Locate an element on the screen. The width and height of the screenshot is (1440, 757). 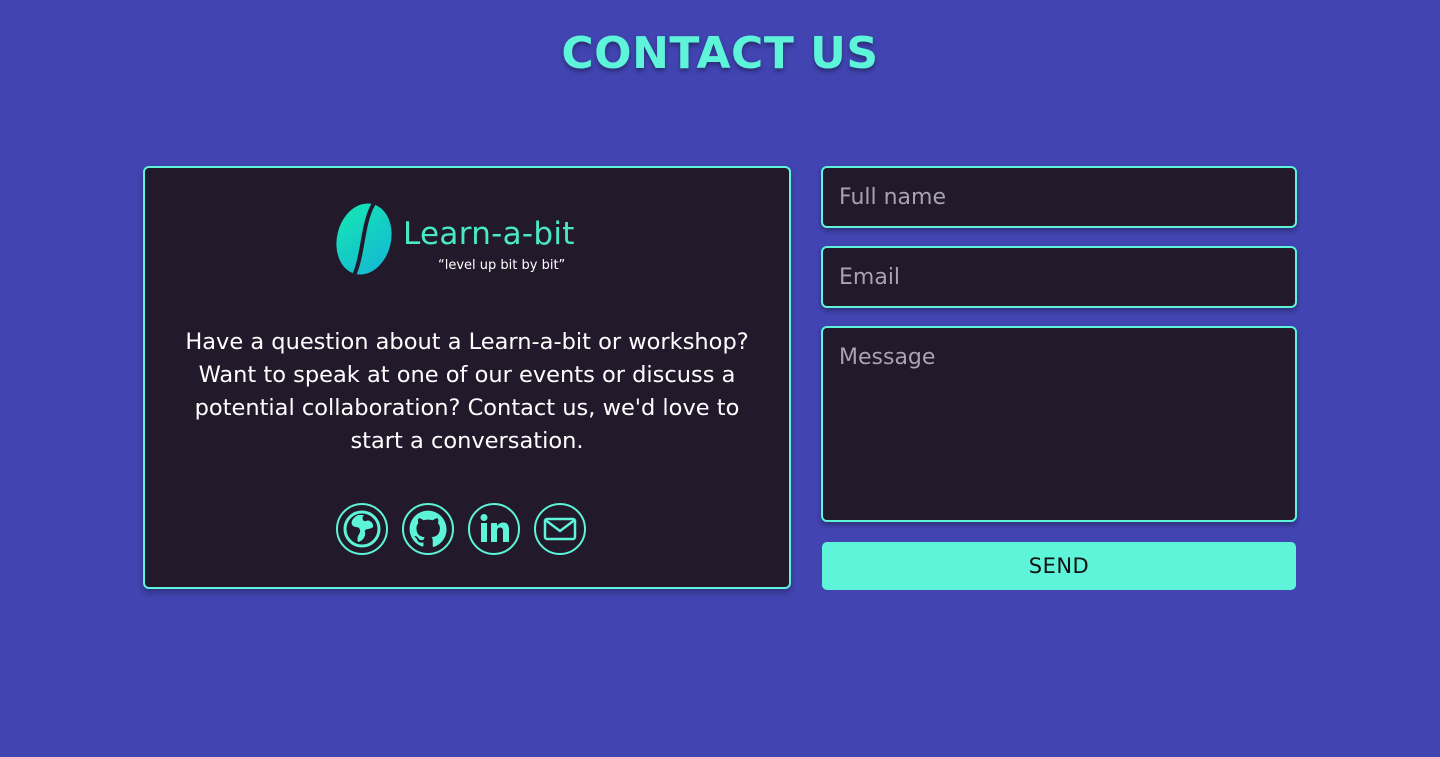
send-button: SEND is located at coordinates (1059, 566).